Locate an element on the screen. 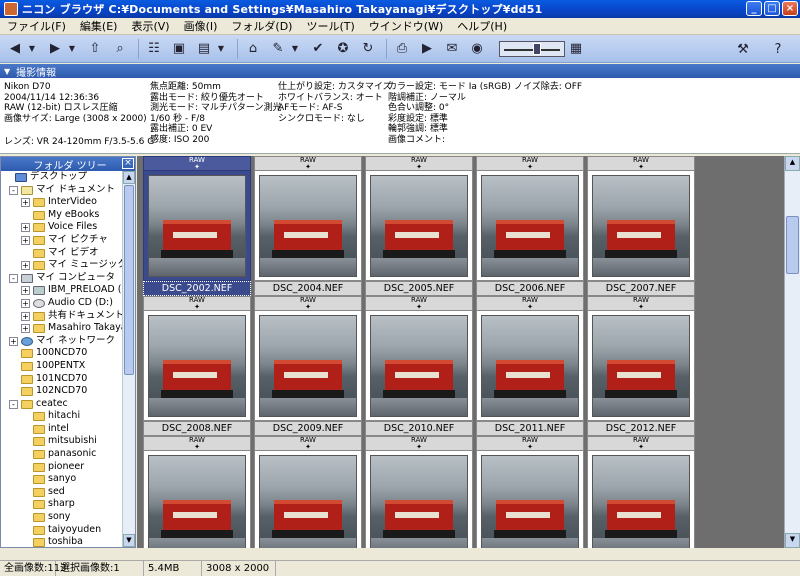 Image resolution: width=800 pixels, height=576 pixels. thumbnail-filename: DSC_2006.NEF is located at coordinates (530, 288).